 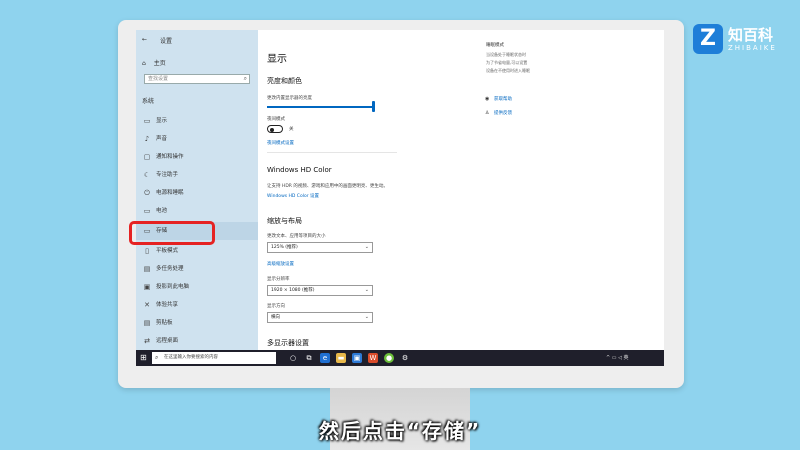 What do you see at coordinates (167, 305) in the screenshot?
I see `sidebar-item-label: 体验共享` at bounding box center [167, 305].